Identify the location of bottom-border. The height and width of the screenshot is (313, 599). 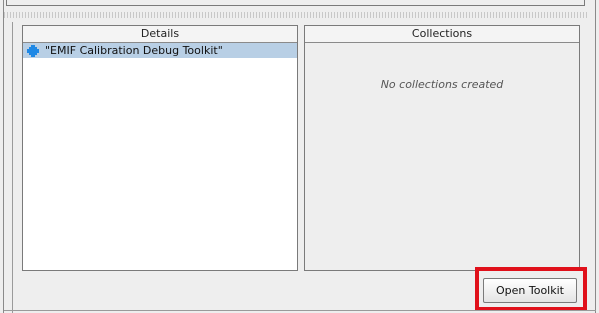
(300, 310).